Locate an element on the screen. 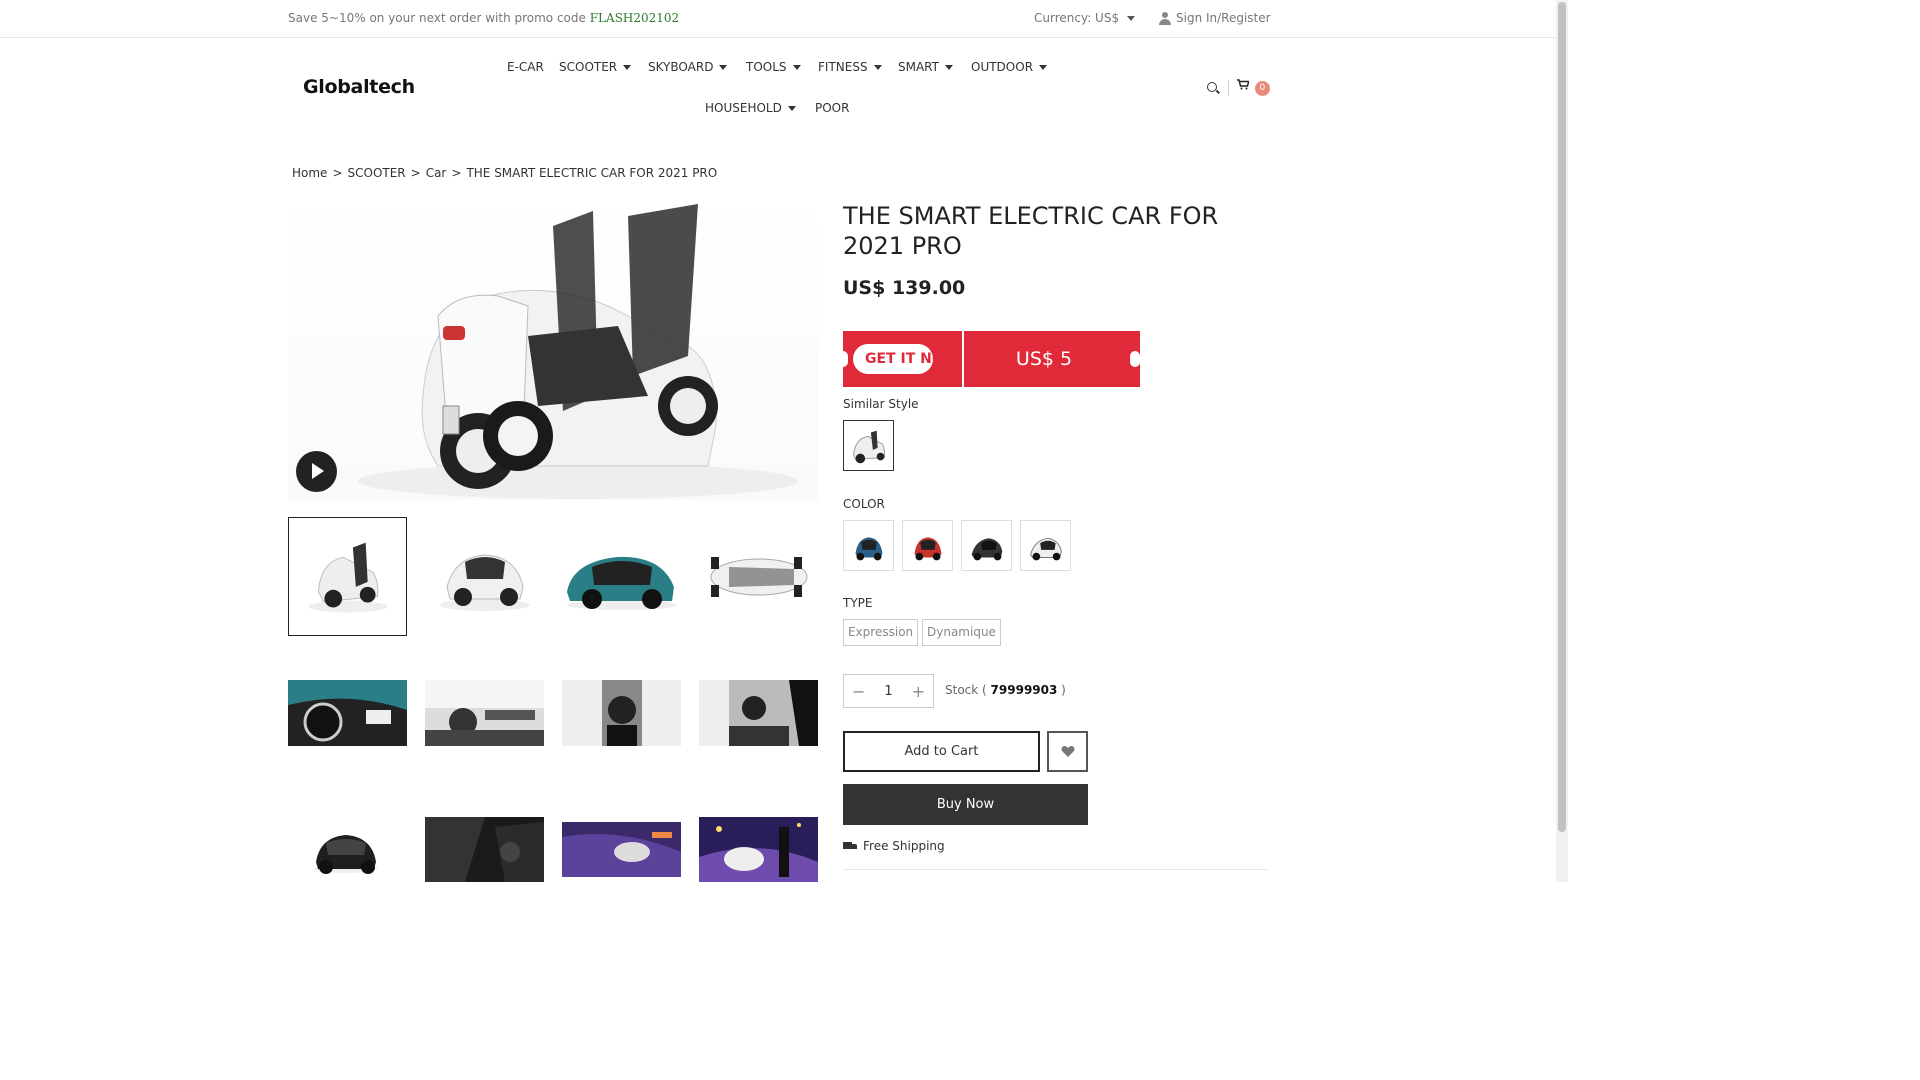  color-option-white is located at coordinates (1045, 545).